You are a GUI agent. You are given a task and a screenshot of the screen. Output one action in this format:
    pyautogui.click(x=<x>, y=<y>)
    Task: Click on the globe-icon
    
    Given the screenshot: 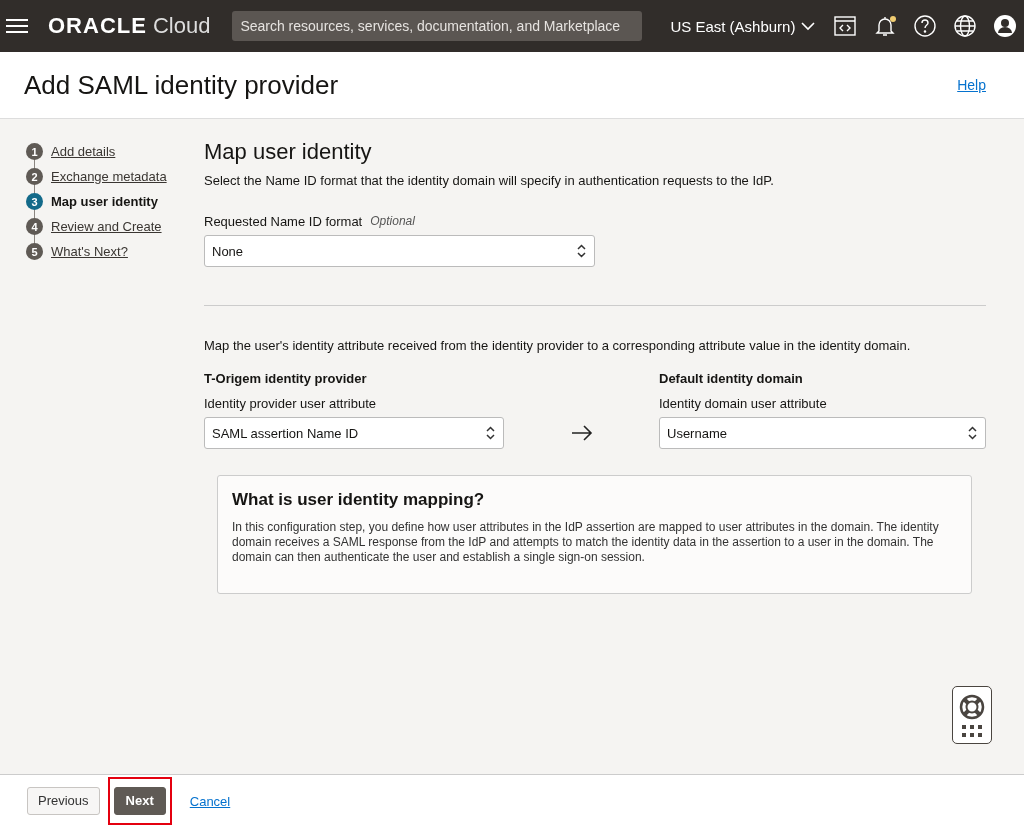 What is the action you would take?
    pyautogui.click(x=965, y=26)
    